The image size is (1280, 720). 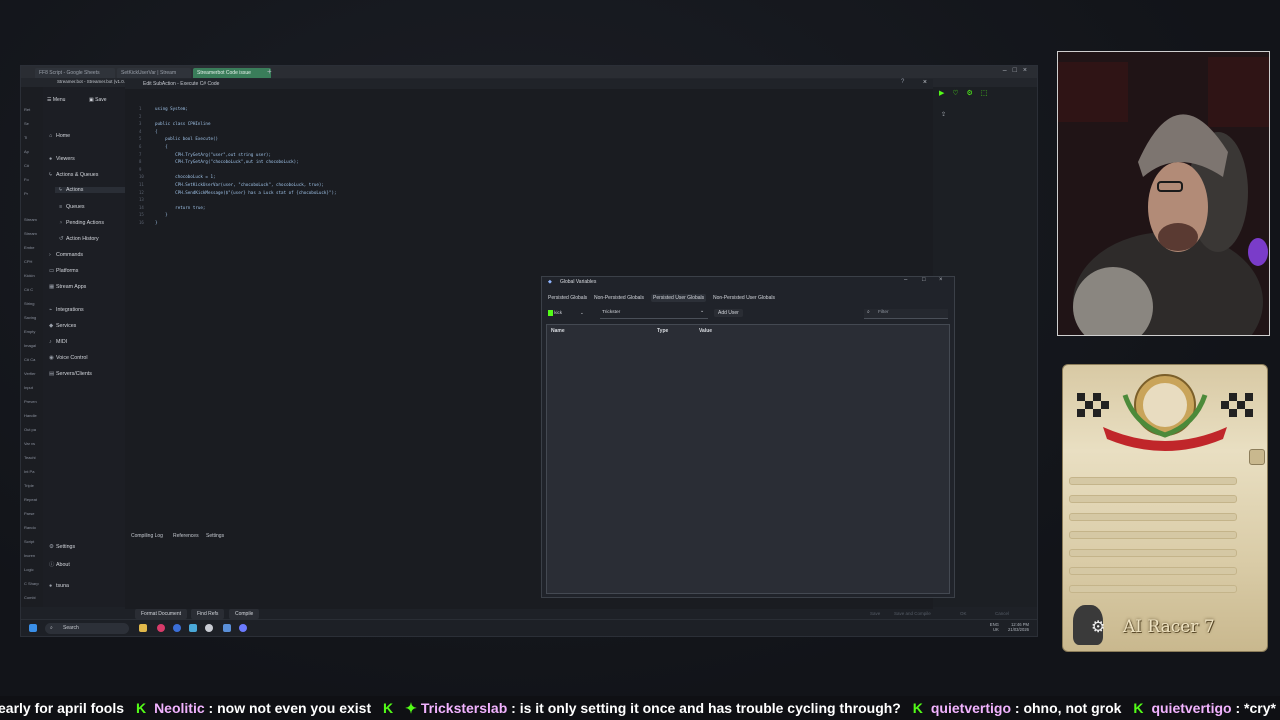 What do you see at coordinates (50, 255) in the screenshot?
I see `command-icon: ›` at bounding box center [50, 255].